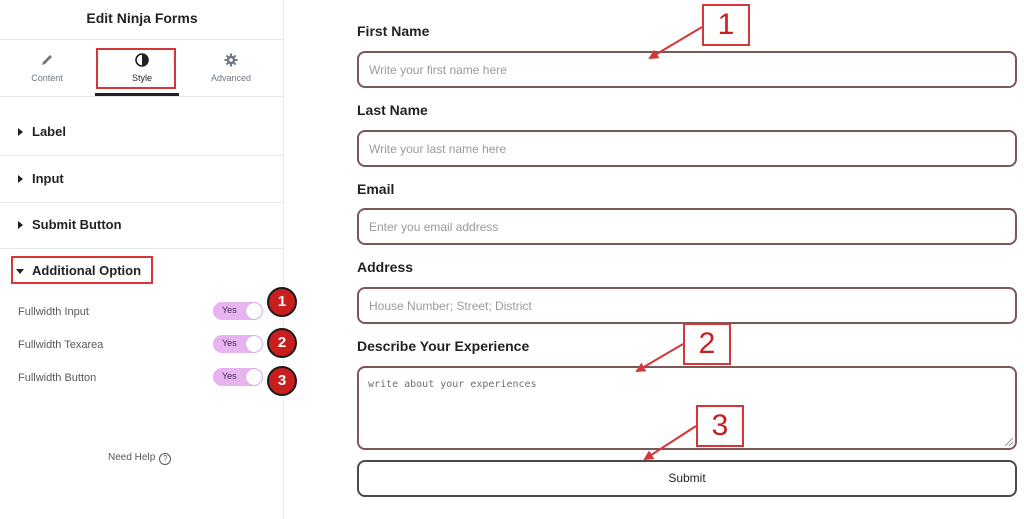 The width and height of the screenshot is (1024, 519). I want to click on control-label: Fullwidth Input, so click(53, 312).